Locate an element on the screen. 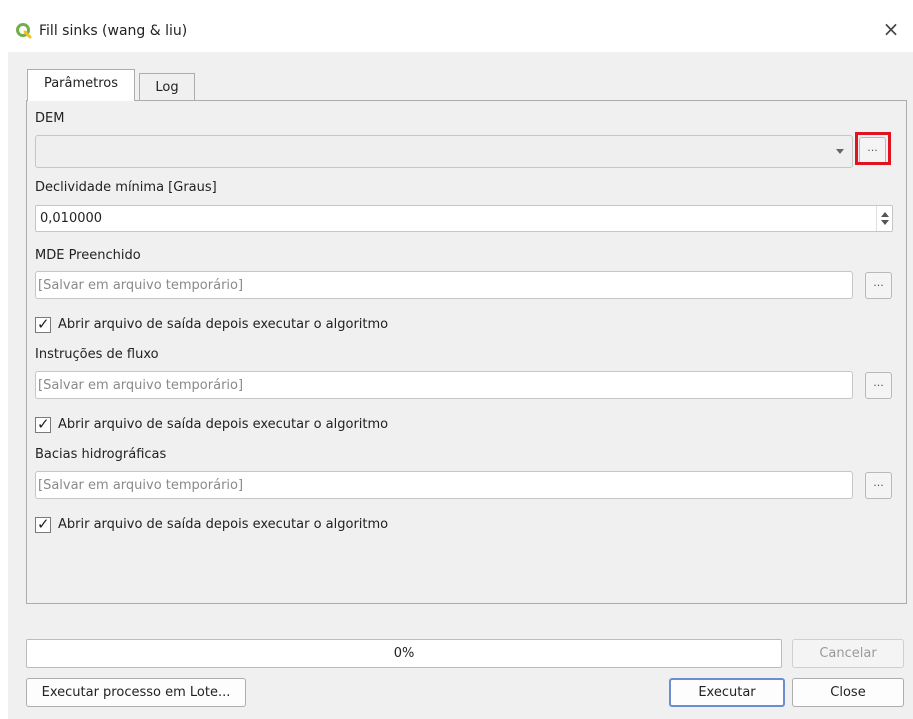 This screenshot has width=913, height=719. flow-open-checkbox: ✓ is located at coordinates (43, 424).